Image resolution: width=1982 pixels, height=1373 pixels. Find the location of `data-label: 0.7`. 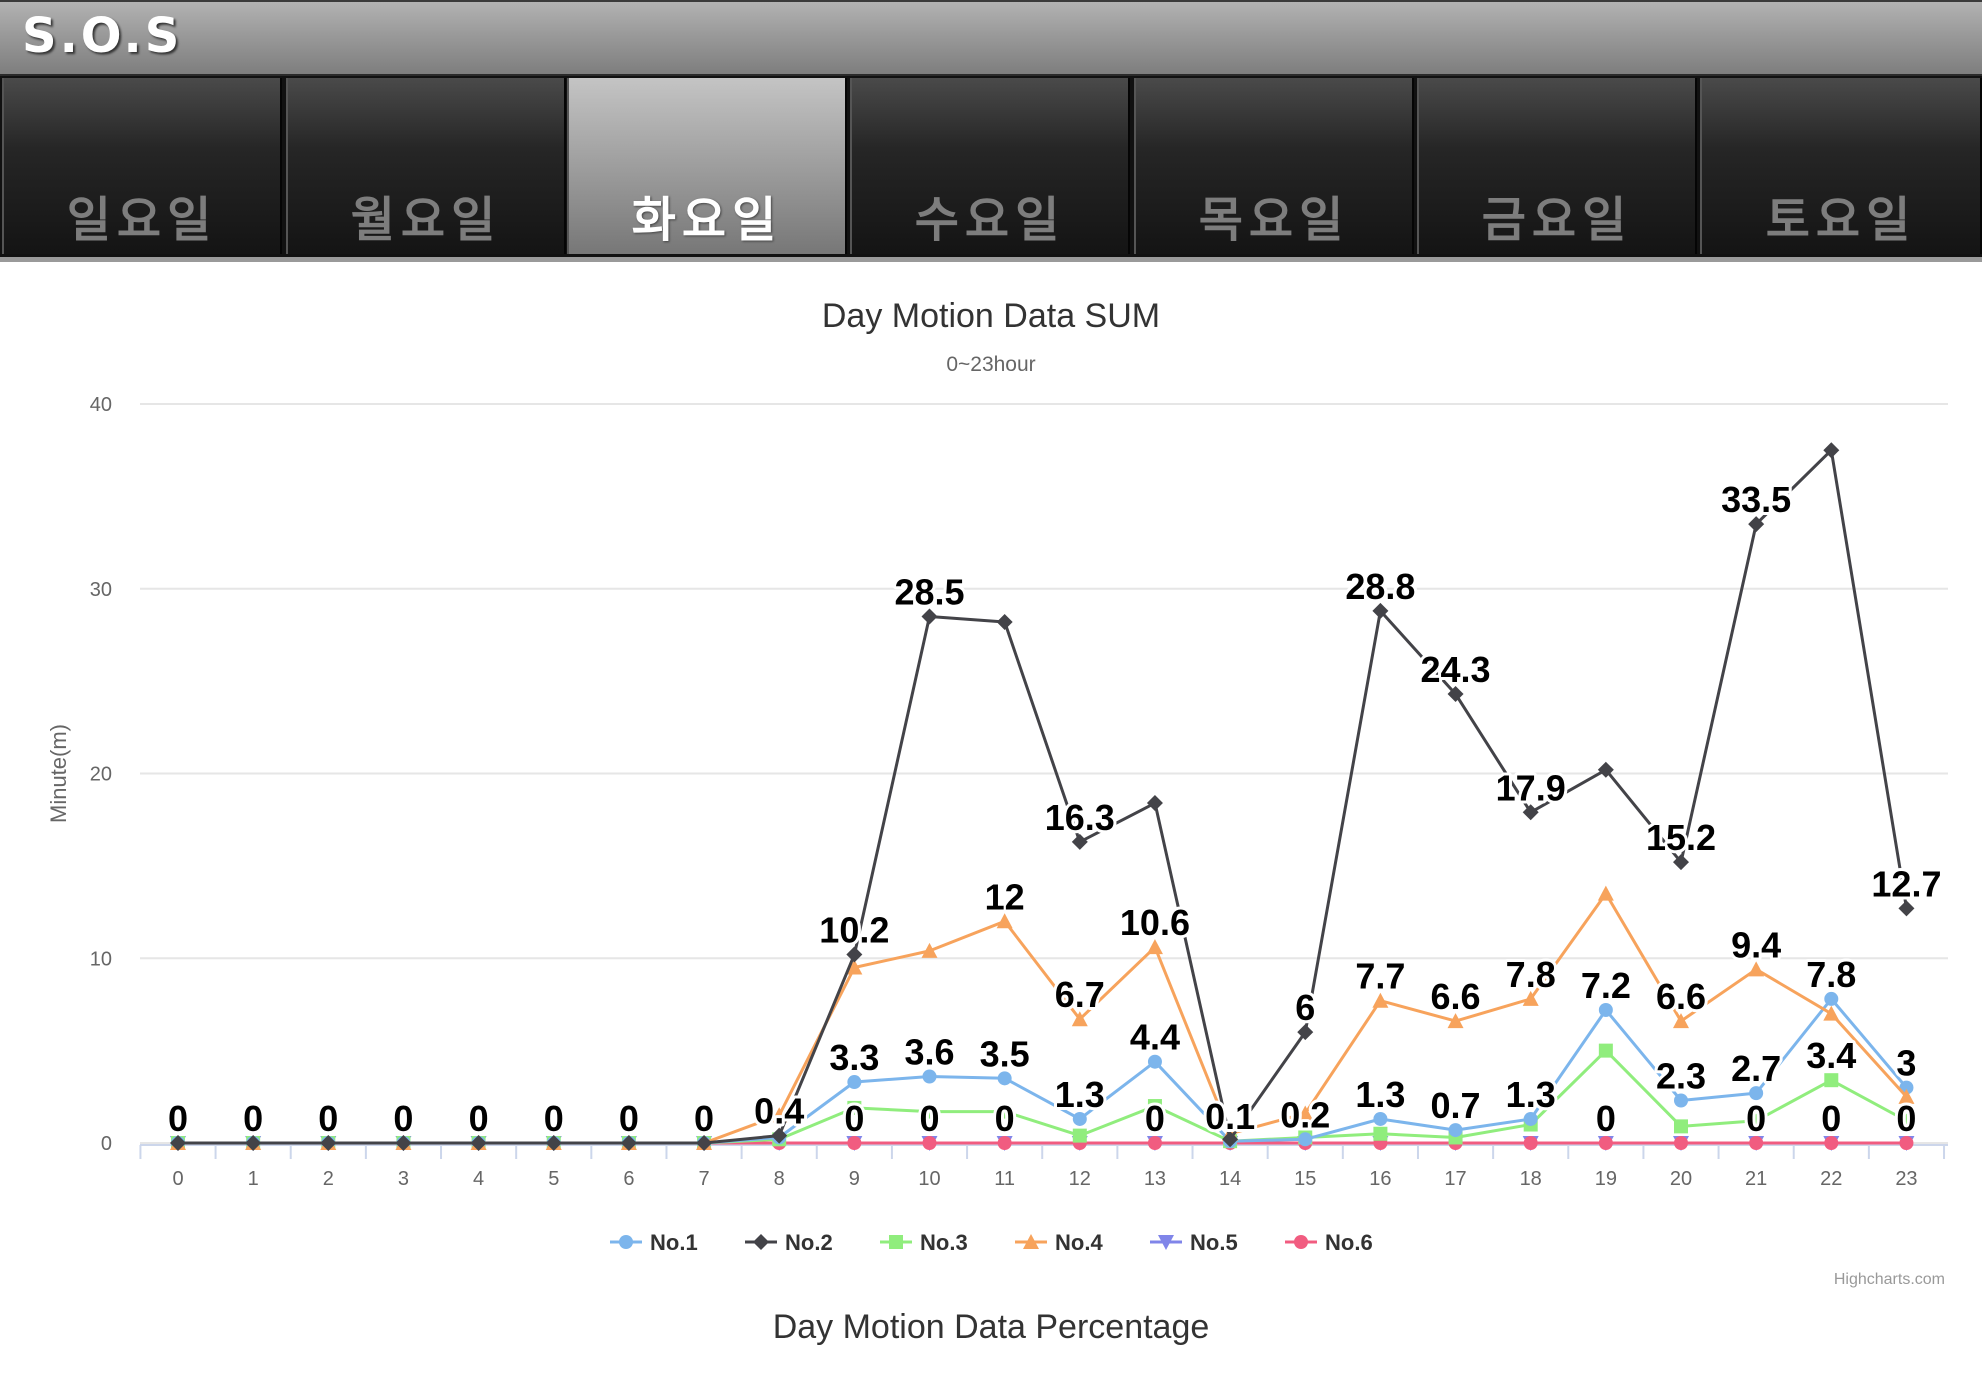

data-label: 0.7 is located at coordinates (1456, 1105).